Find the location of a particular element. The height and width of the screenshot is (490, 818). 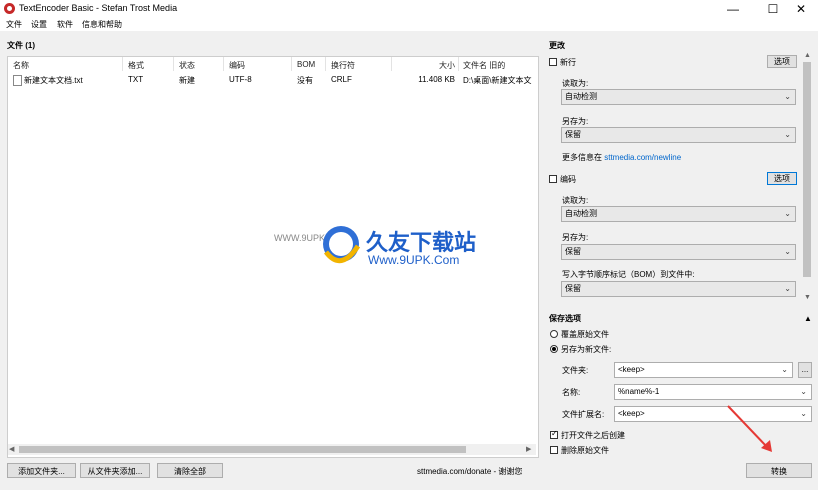

changes-header: 更改 is located at coordinates (557, 45).